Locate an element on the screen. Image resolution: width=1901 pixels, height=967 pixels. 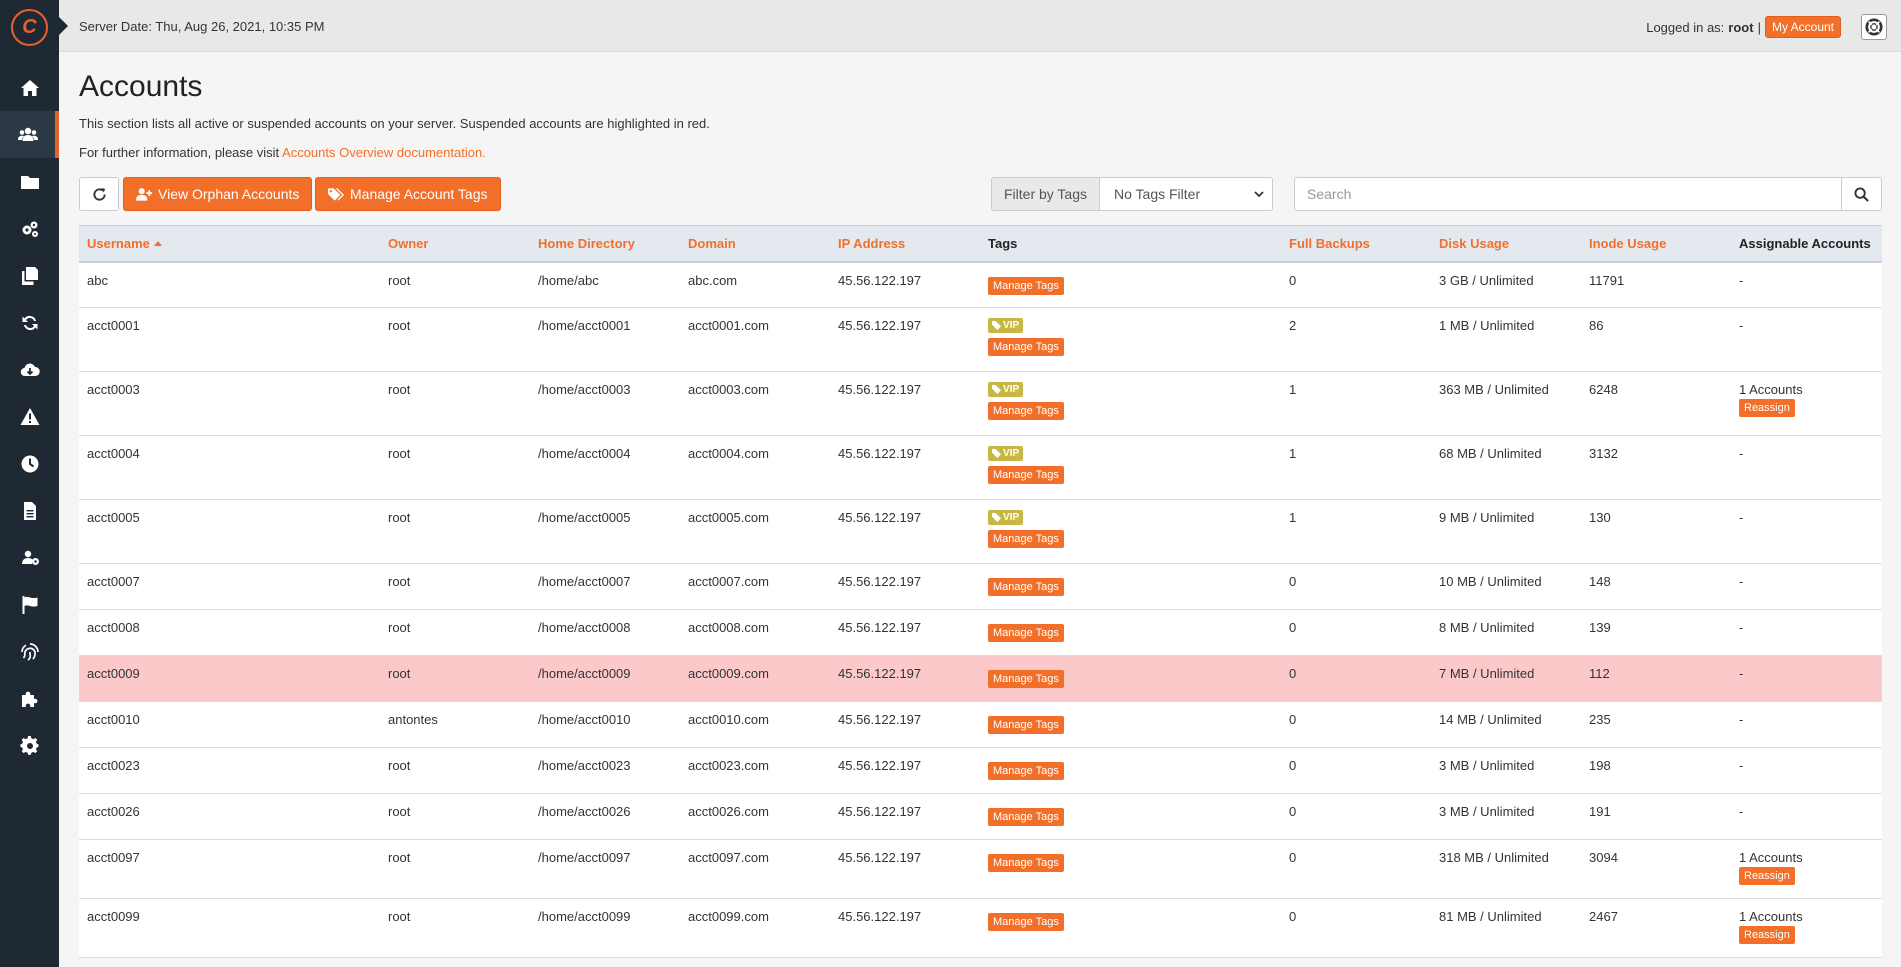
help-button is located at coordinates (1874, 27).